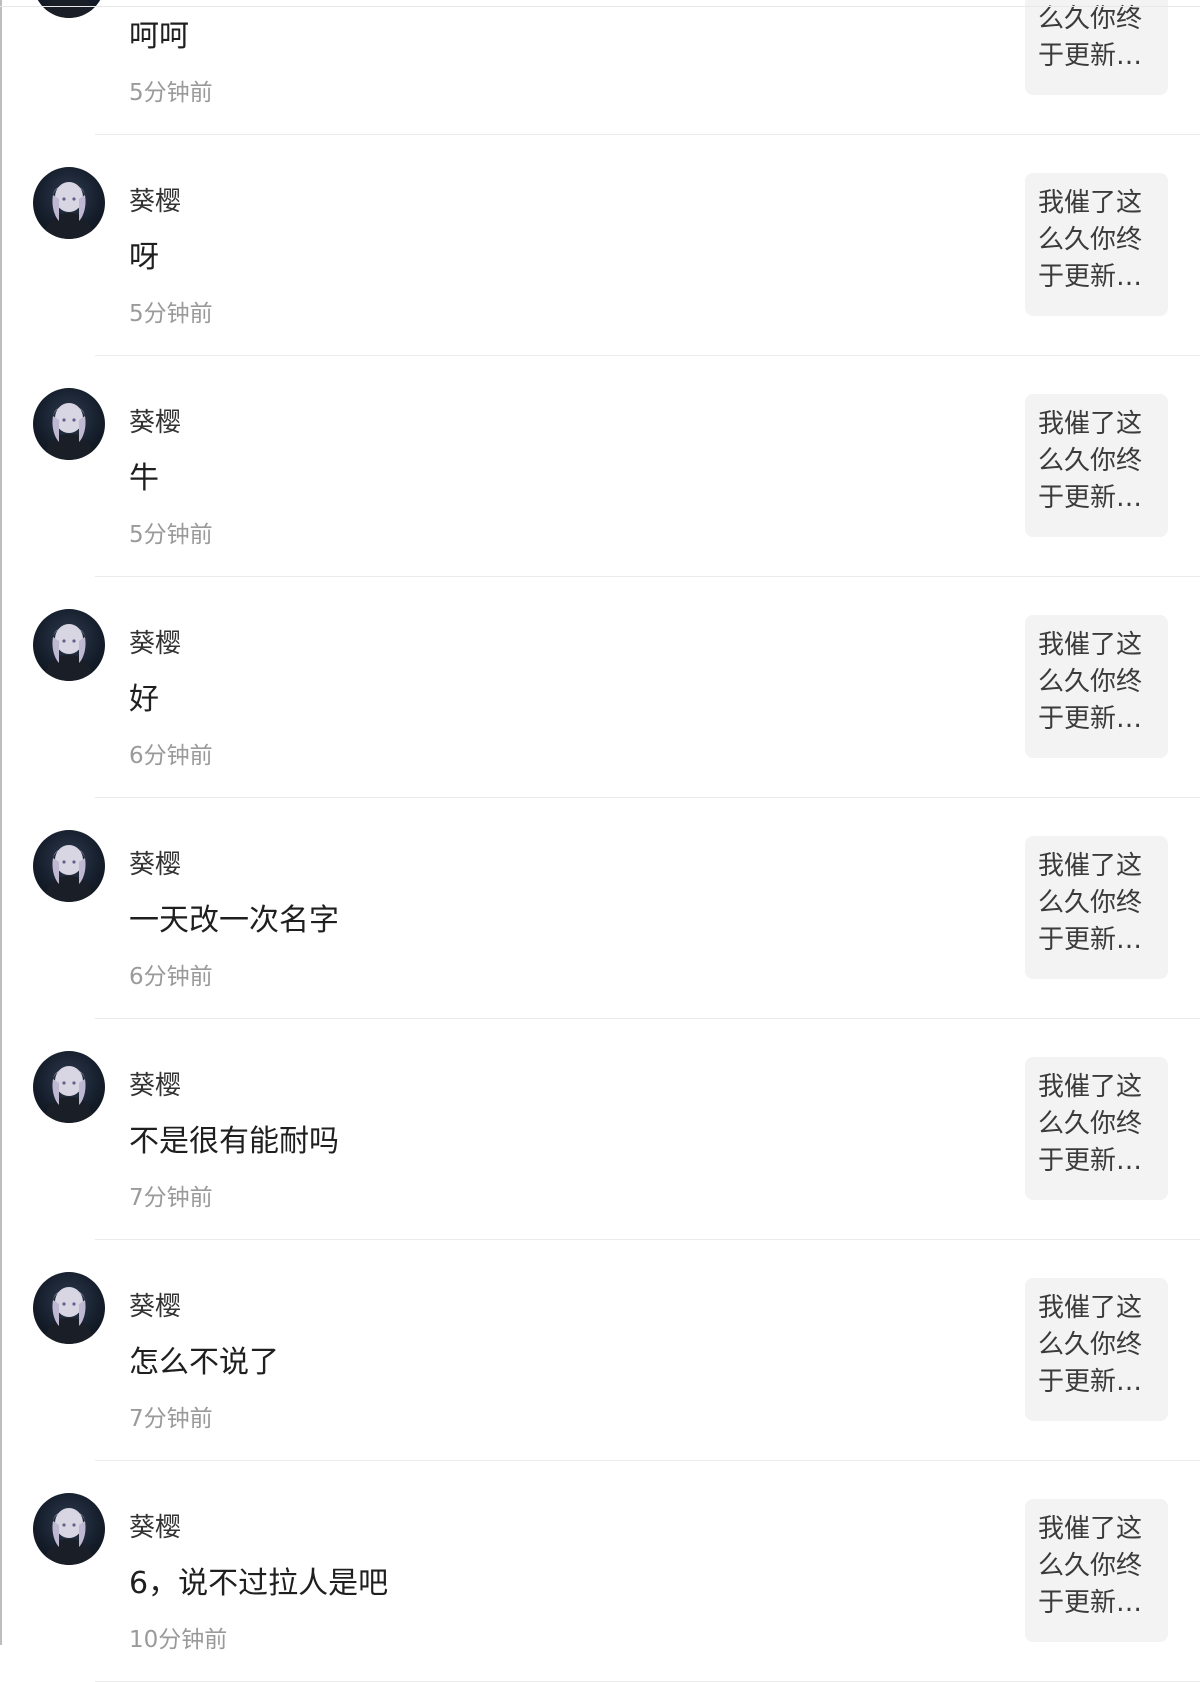  Describe the element at coordinates (600, 245) in the screenshot. I see `comment-item: 葵樱 呀 5分钟前 我催了这么久你终于更新了吧` at that location.